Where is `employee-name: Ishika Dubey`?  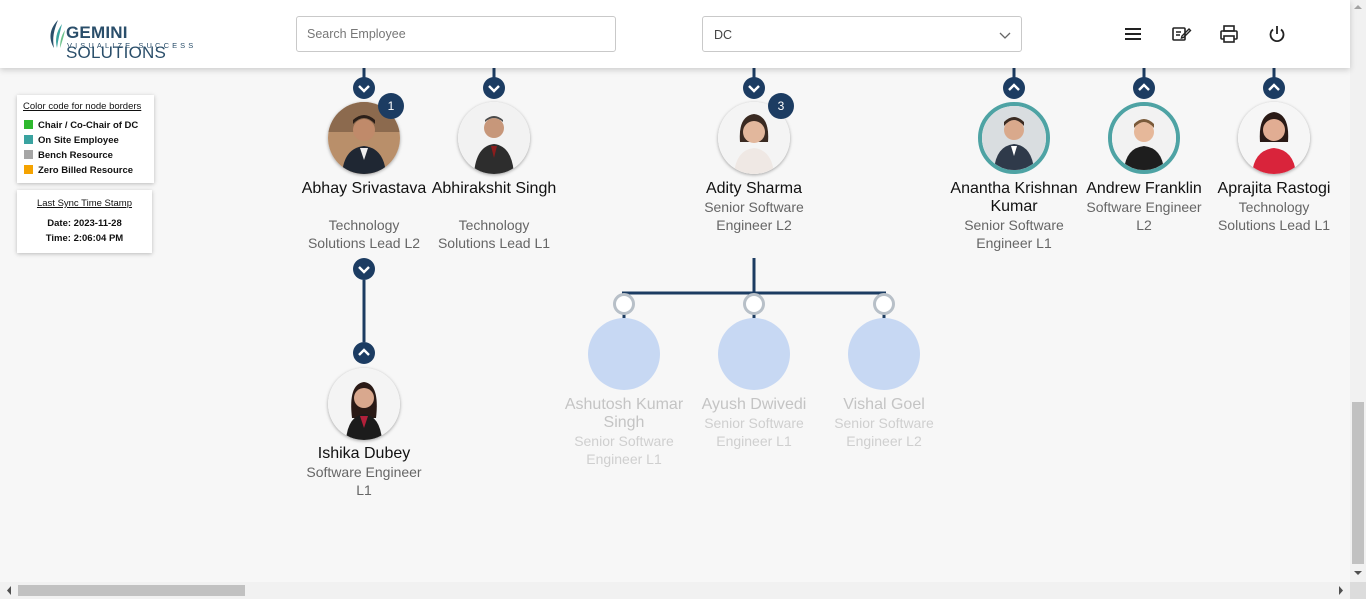
employee-name: Ishika Dubey is located at coordinates (364, 453).